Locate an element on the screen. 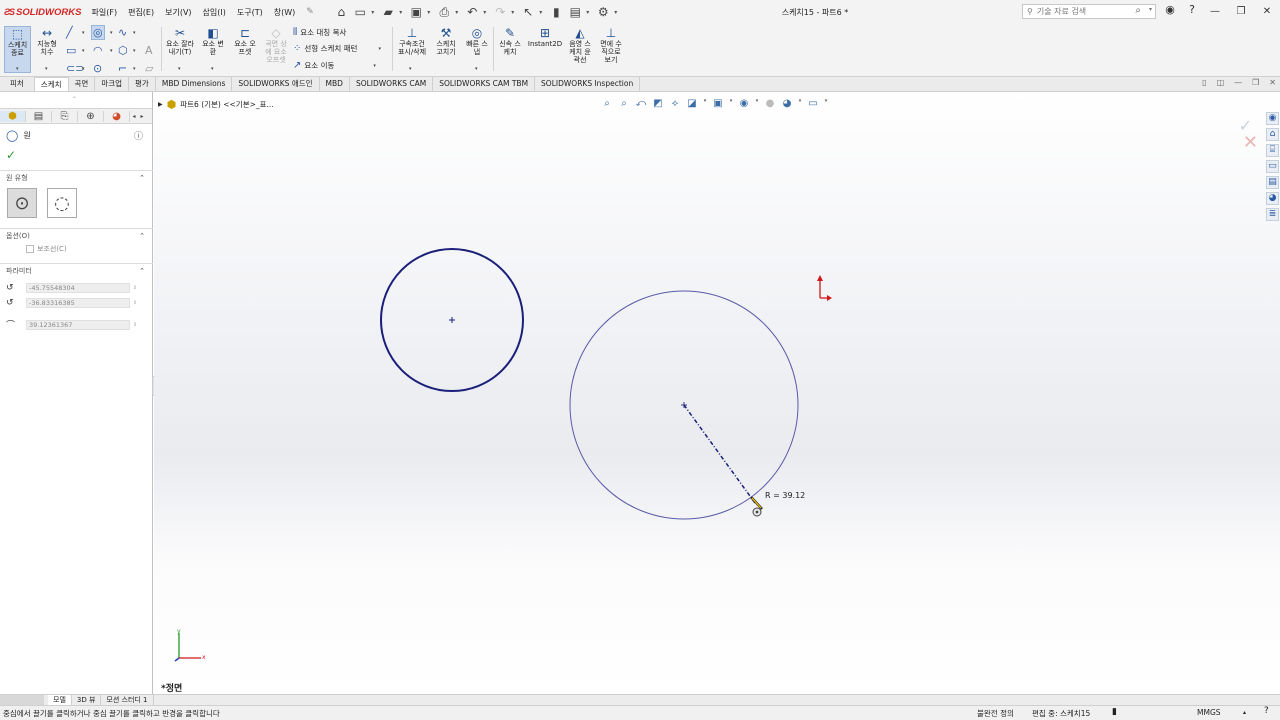 Image resolution: width=1280 pixels, height=720 pixels. circle-center-point is located at coordinates (452, 320).